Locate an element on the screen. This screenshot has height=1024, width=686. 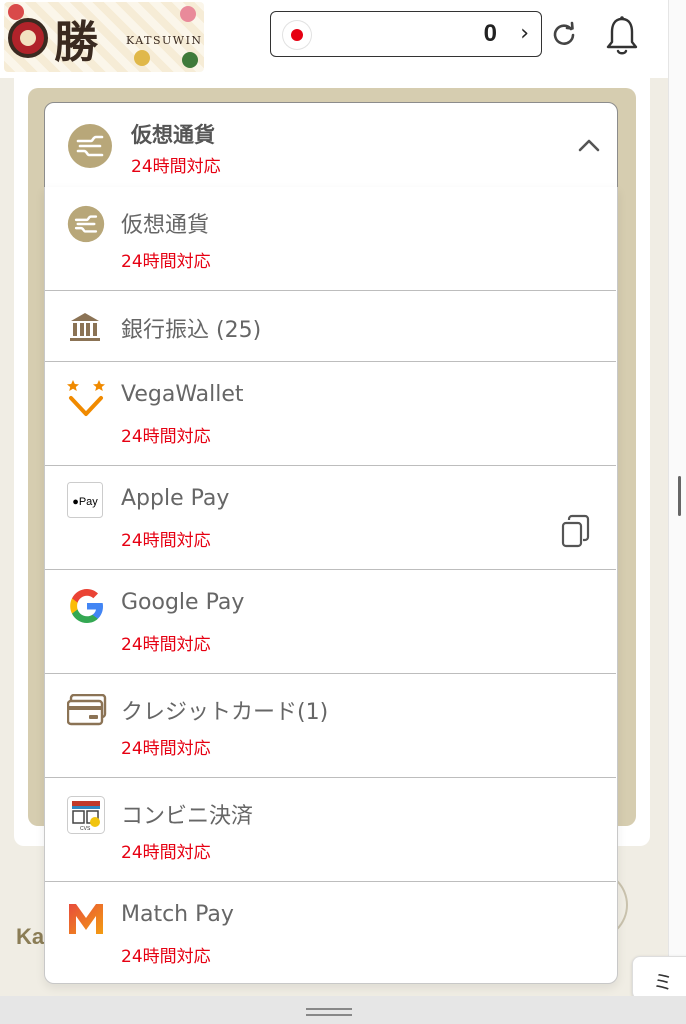
option-title: 仮想通貨 is located at coordinates (165, 225).